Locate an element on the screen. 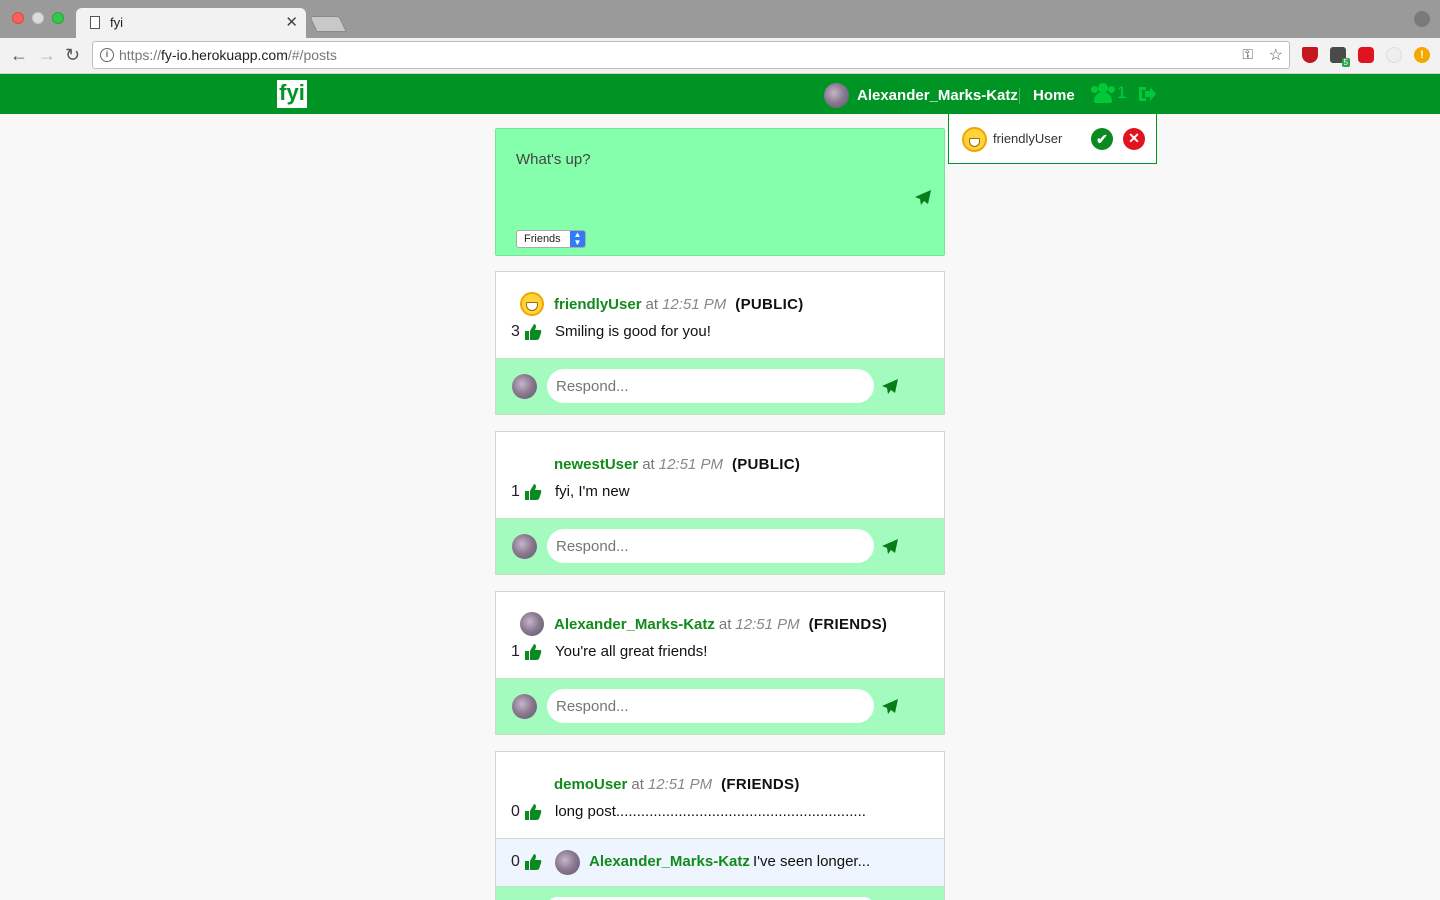  like-control: 0 is located at coordinates (526, 812).